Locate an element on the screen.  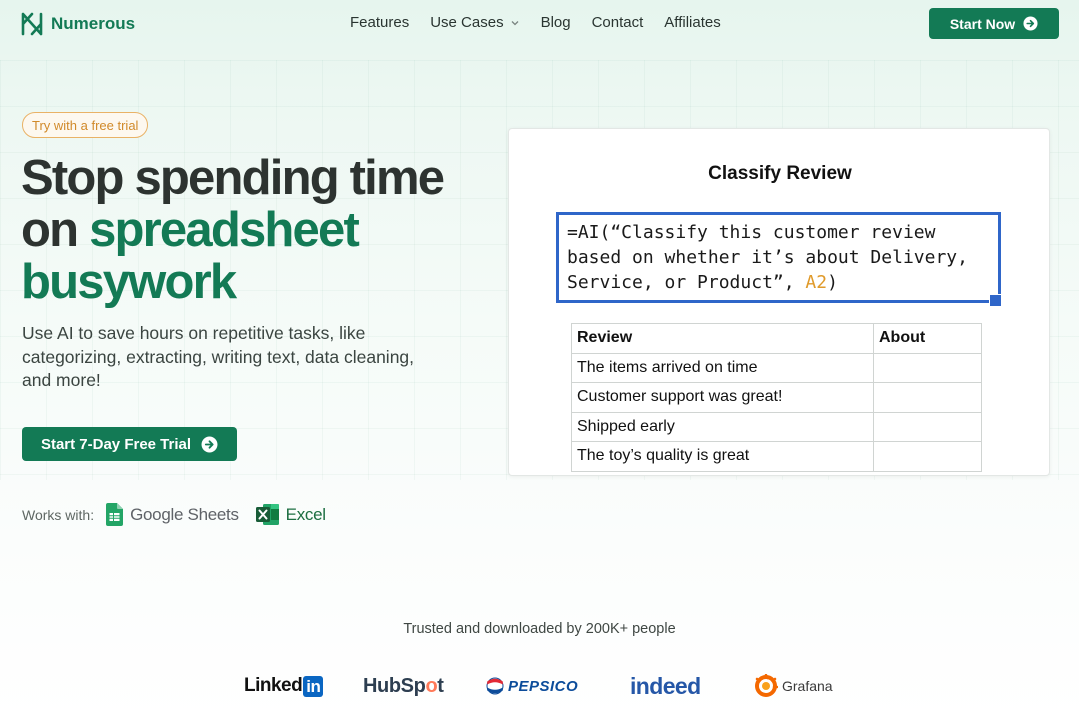
grafana-logo: Grafana is located at coordinates (793, 686).